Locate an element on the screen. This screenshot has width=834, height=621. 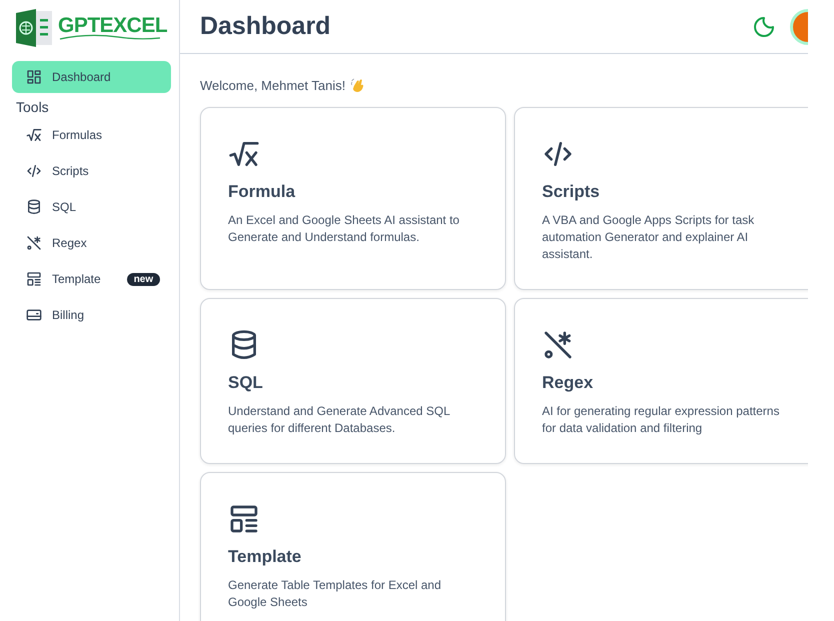
nav-item: Billing is located at coordinates (91, 315).